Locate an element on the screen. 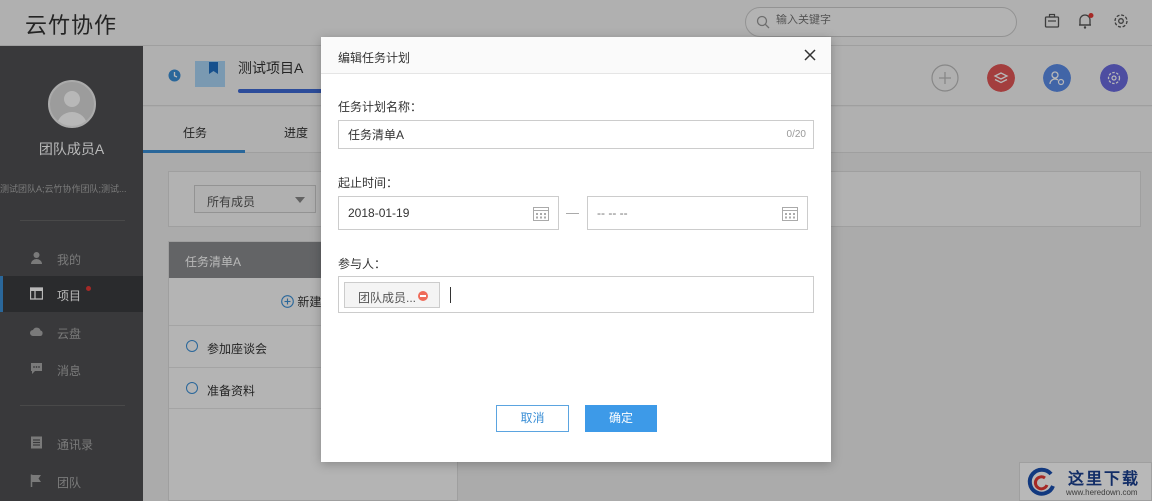 The width and height of the screenshot is (1152, 501). cancel-button: 取消 is located at coordinates (532, 418).